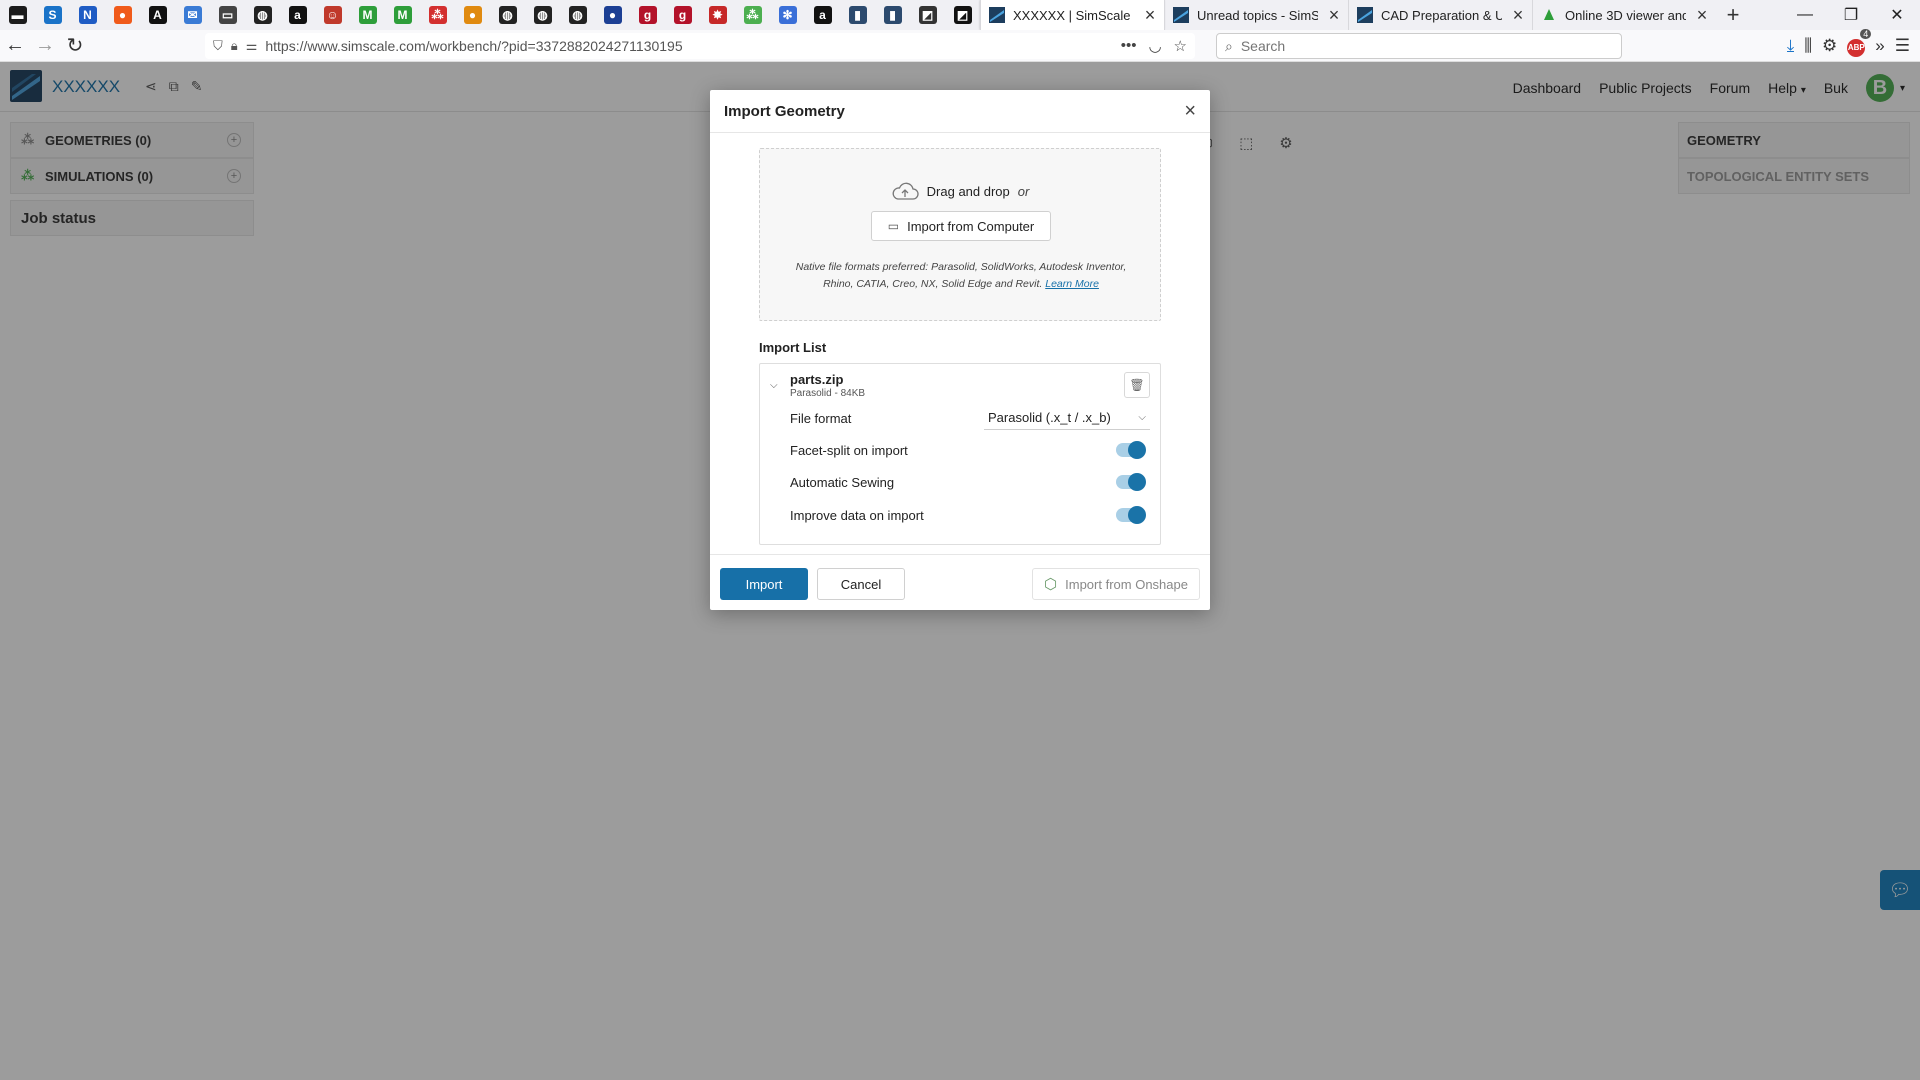  I want to click on globe-icon-2: ◍, so click(507, 15).